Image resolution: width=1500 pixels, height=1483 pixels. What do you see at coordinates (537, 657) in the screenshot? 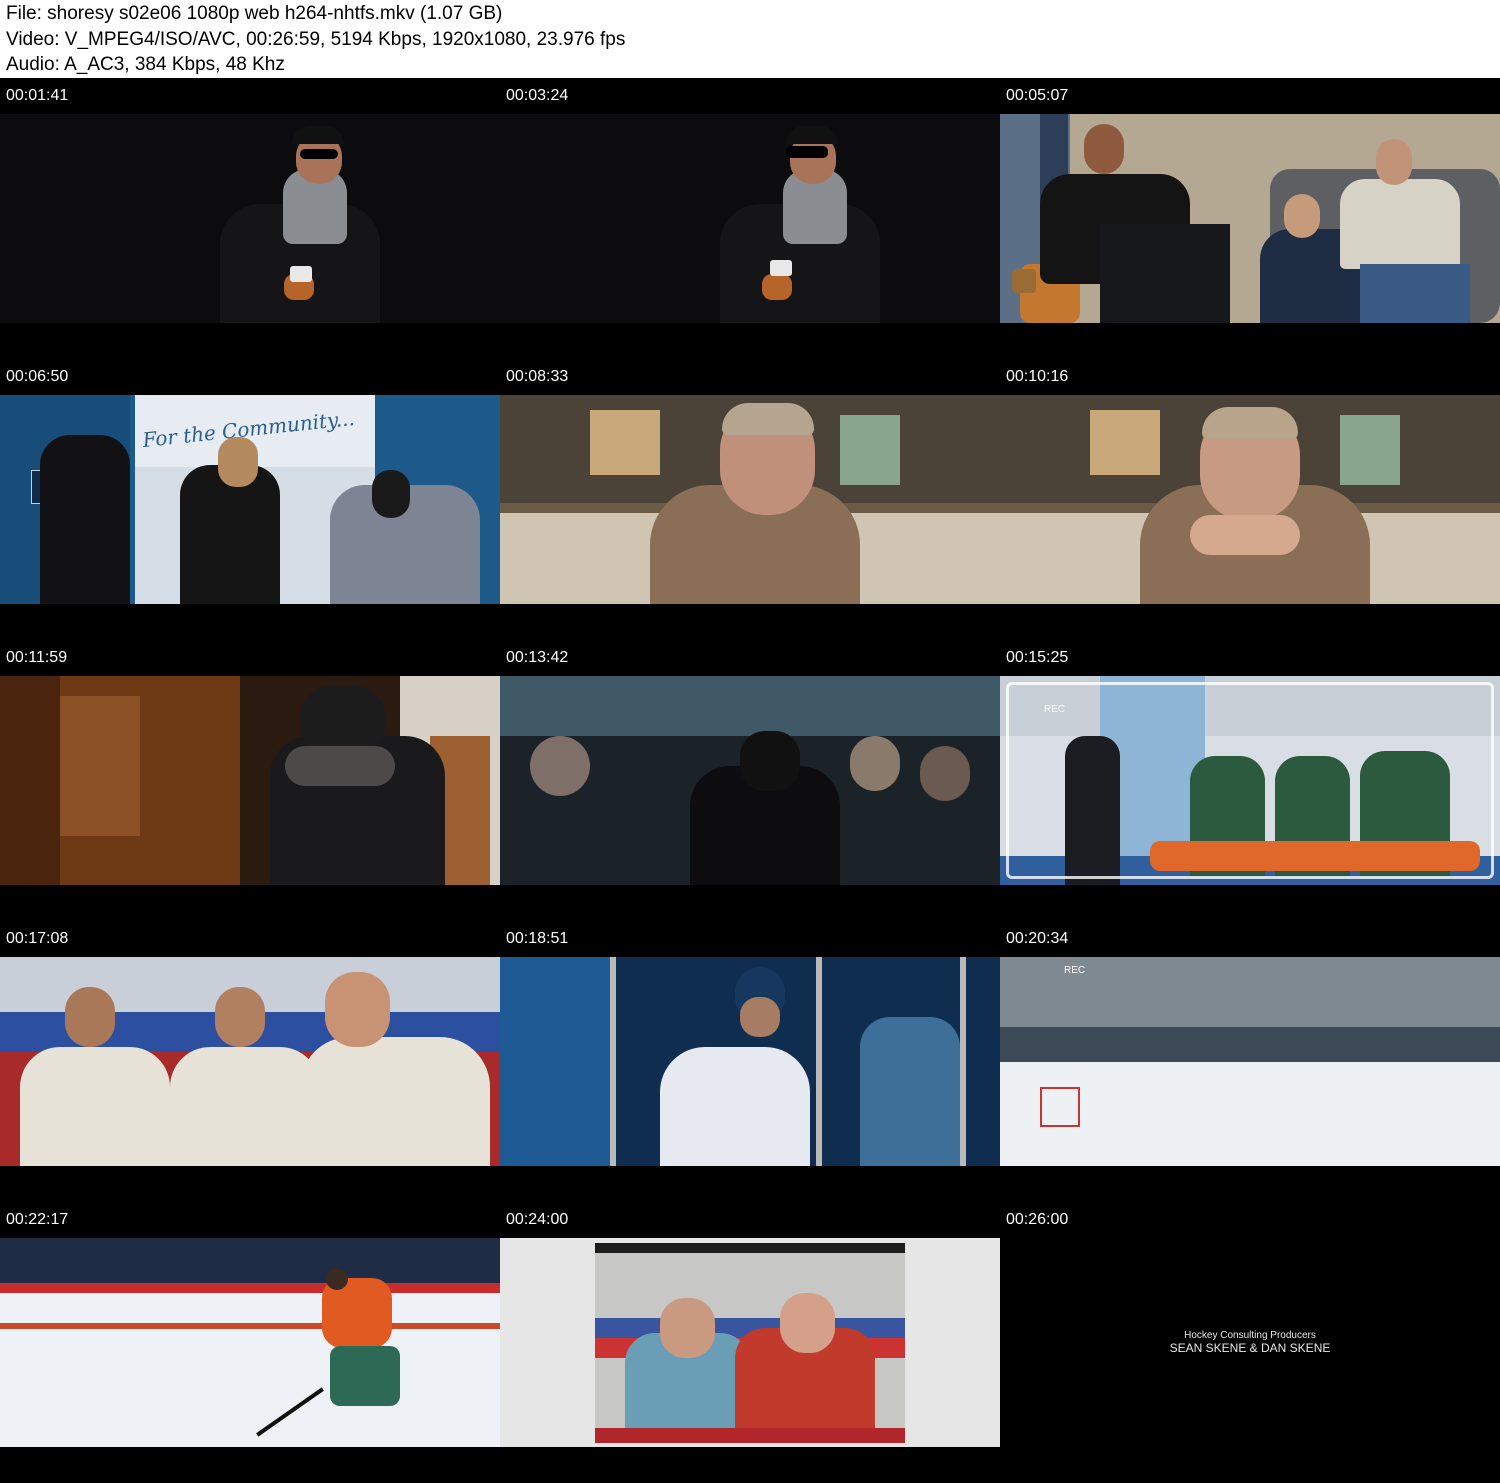
I see `timestamp-label: 00:13:42` at bounding box center [537, 657].